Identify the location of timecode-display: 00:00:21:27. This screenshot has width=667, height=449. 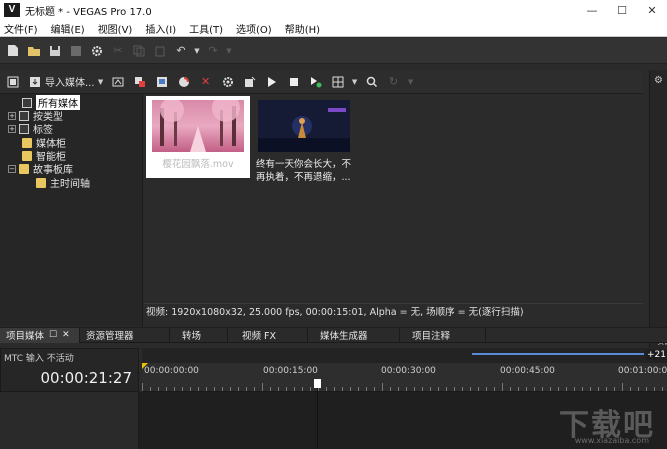
(86, 378).